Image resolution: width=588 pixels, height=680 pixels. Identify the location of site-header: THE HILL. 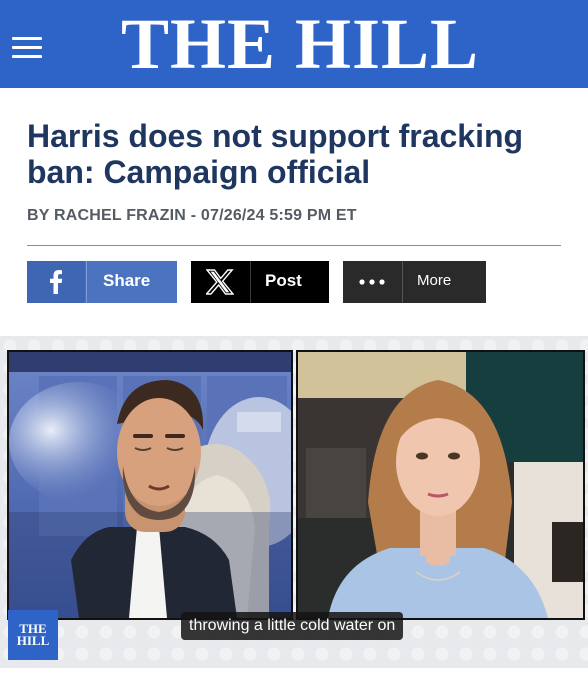
(294, 44).